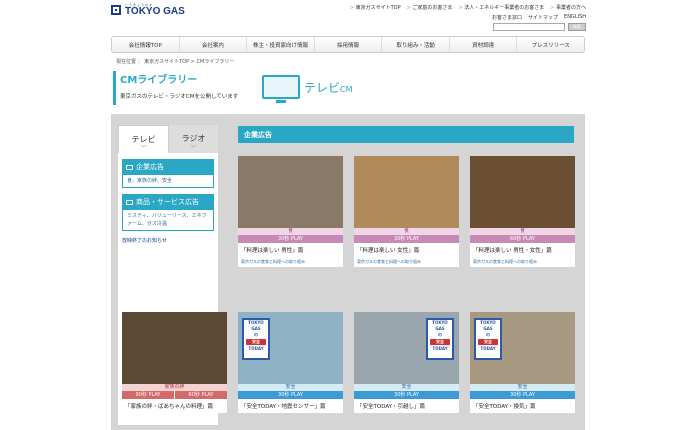  I want to click on card-title: 「安全TODAY・換気」篇, so click(504, 407).